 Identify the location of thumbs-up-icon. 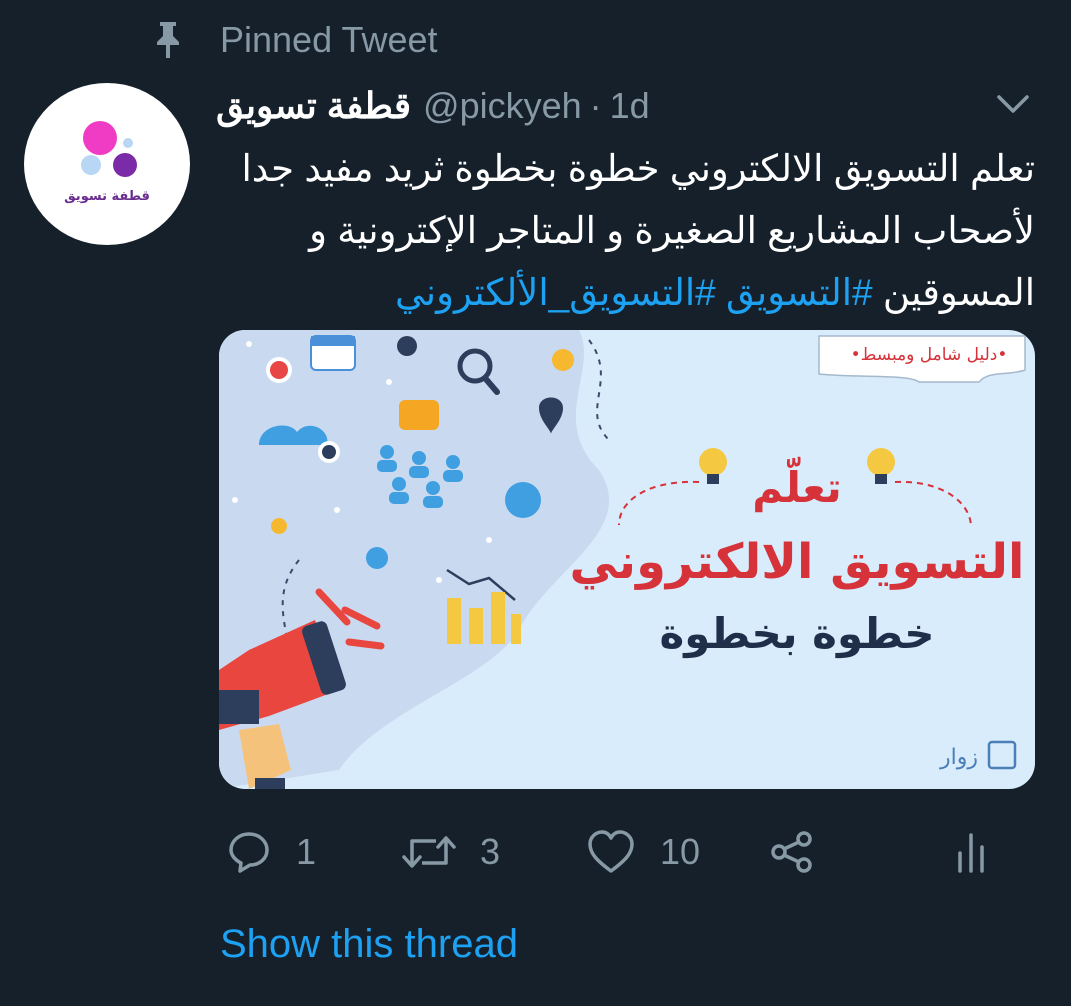
(329, 452).